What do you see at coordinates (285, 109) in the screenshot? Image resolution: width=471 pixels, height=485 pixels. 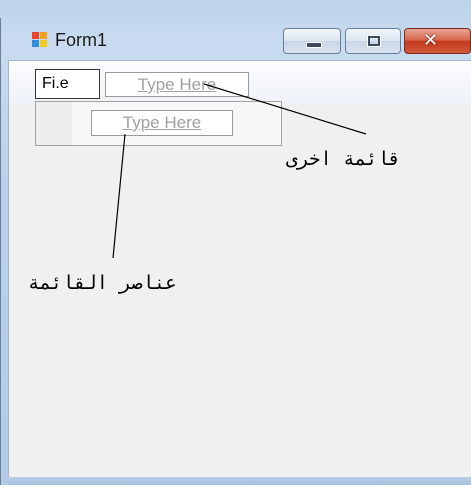 I see `other-menu-pointer` at bounding box center [285, 109].